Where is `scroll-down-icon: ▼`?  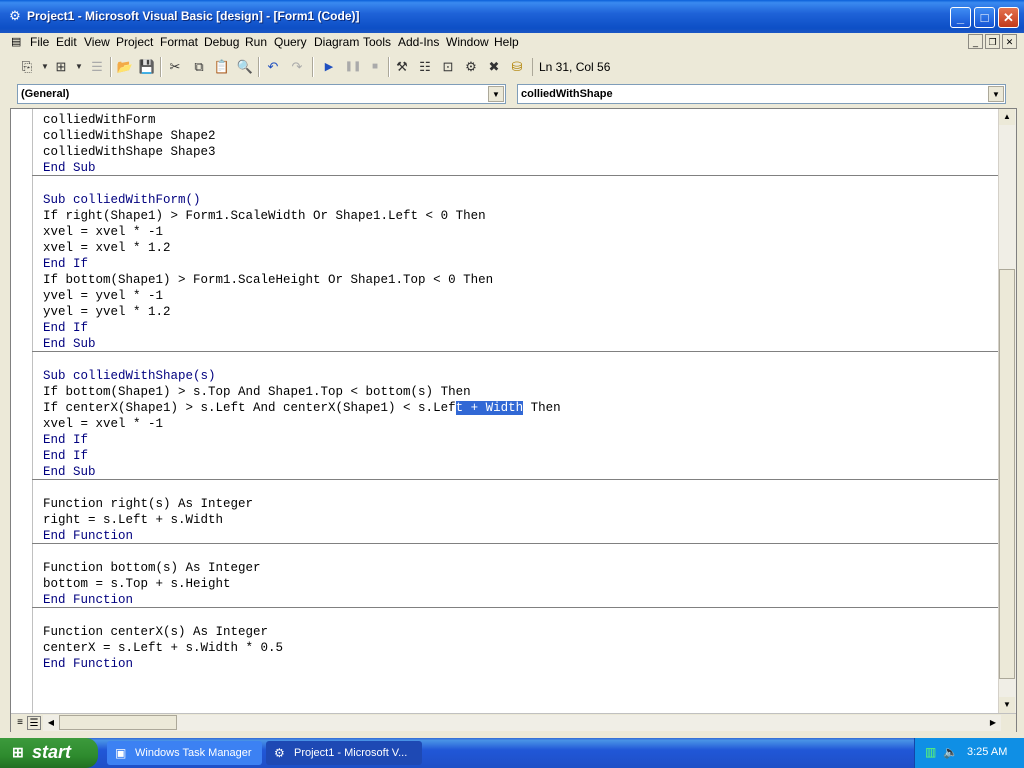
scroll-down-icon: ▼ is located at coordinates (1007, 705).